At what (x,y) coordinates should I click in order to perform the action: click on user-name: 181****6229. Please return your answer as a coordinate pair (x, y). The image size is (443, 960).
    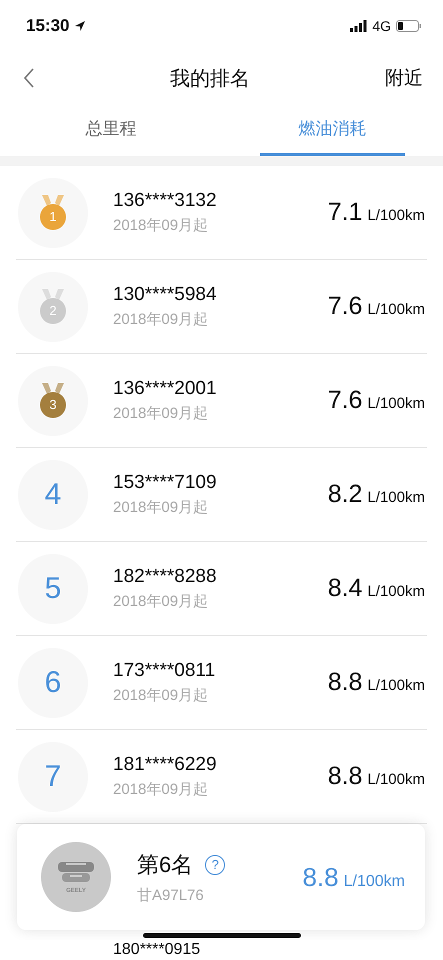
    Looking at the image, I should click on (165, 765).